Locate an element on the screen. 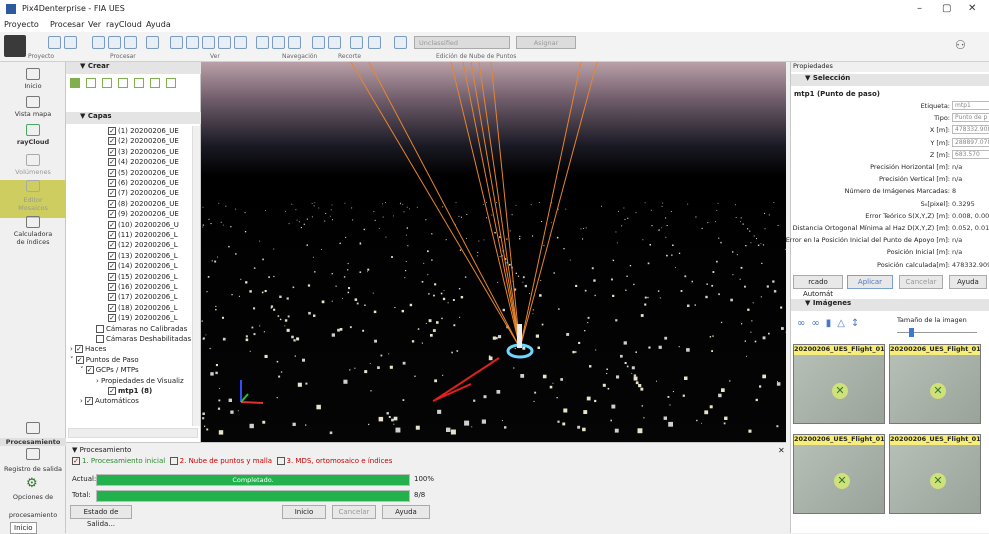 The height and width of the screenshot is (534, 989). layer-camera-item: ✓(14) 20200206_L is located at coordinates (143, 266).